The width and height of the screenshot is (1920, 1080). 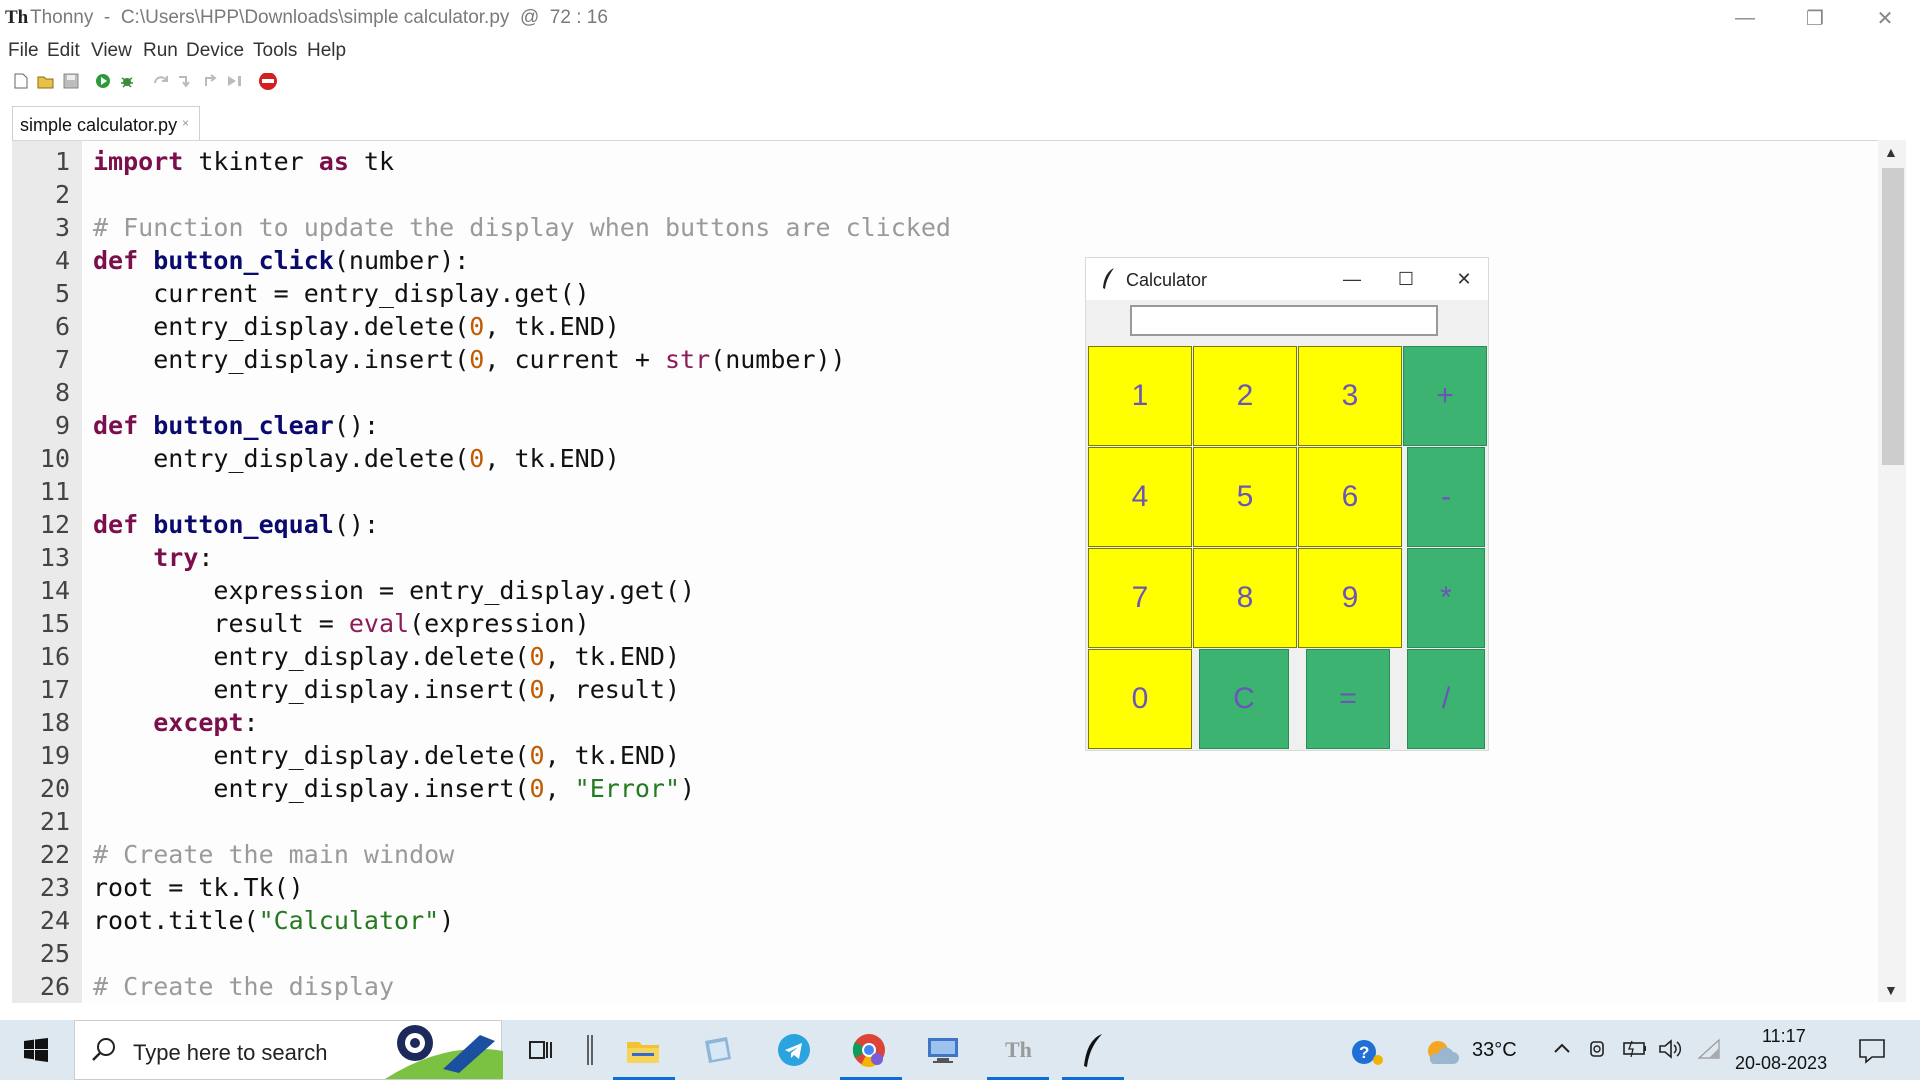 I want to click on menu-run: Run, so click(x=160, y=51).